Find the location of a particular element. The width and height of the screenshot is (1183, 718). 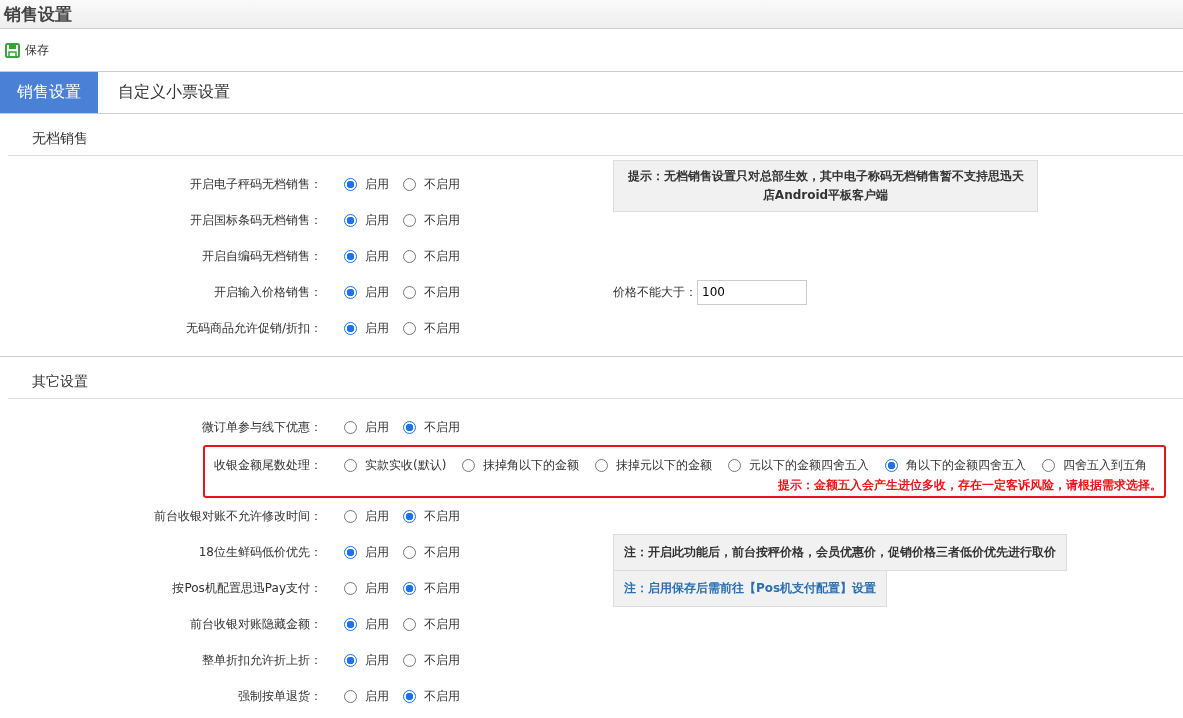

tab: 销售设置 is located at coordinates (49, 92).